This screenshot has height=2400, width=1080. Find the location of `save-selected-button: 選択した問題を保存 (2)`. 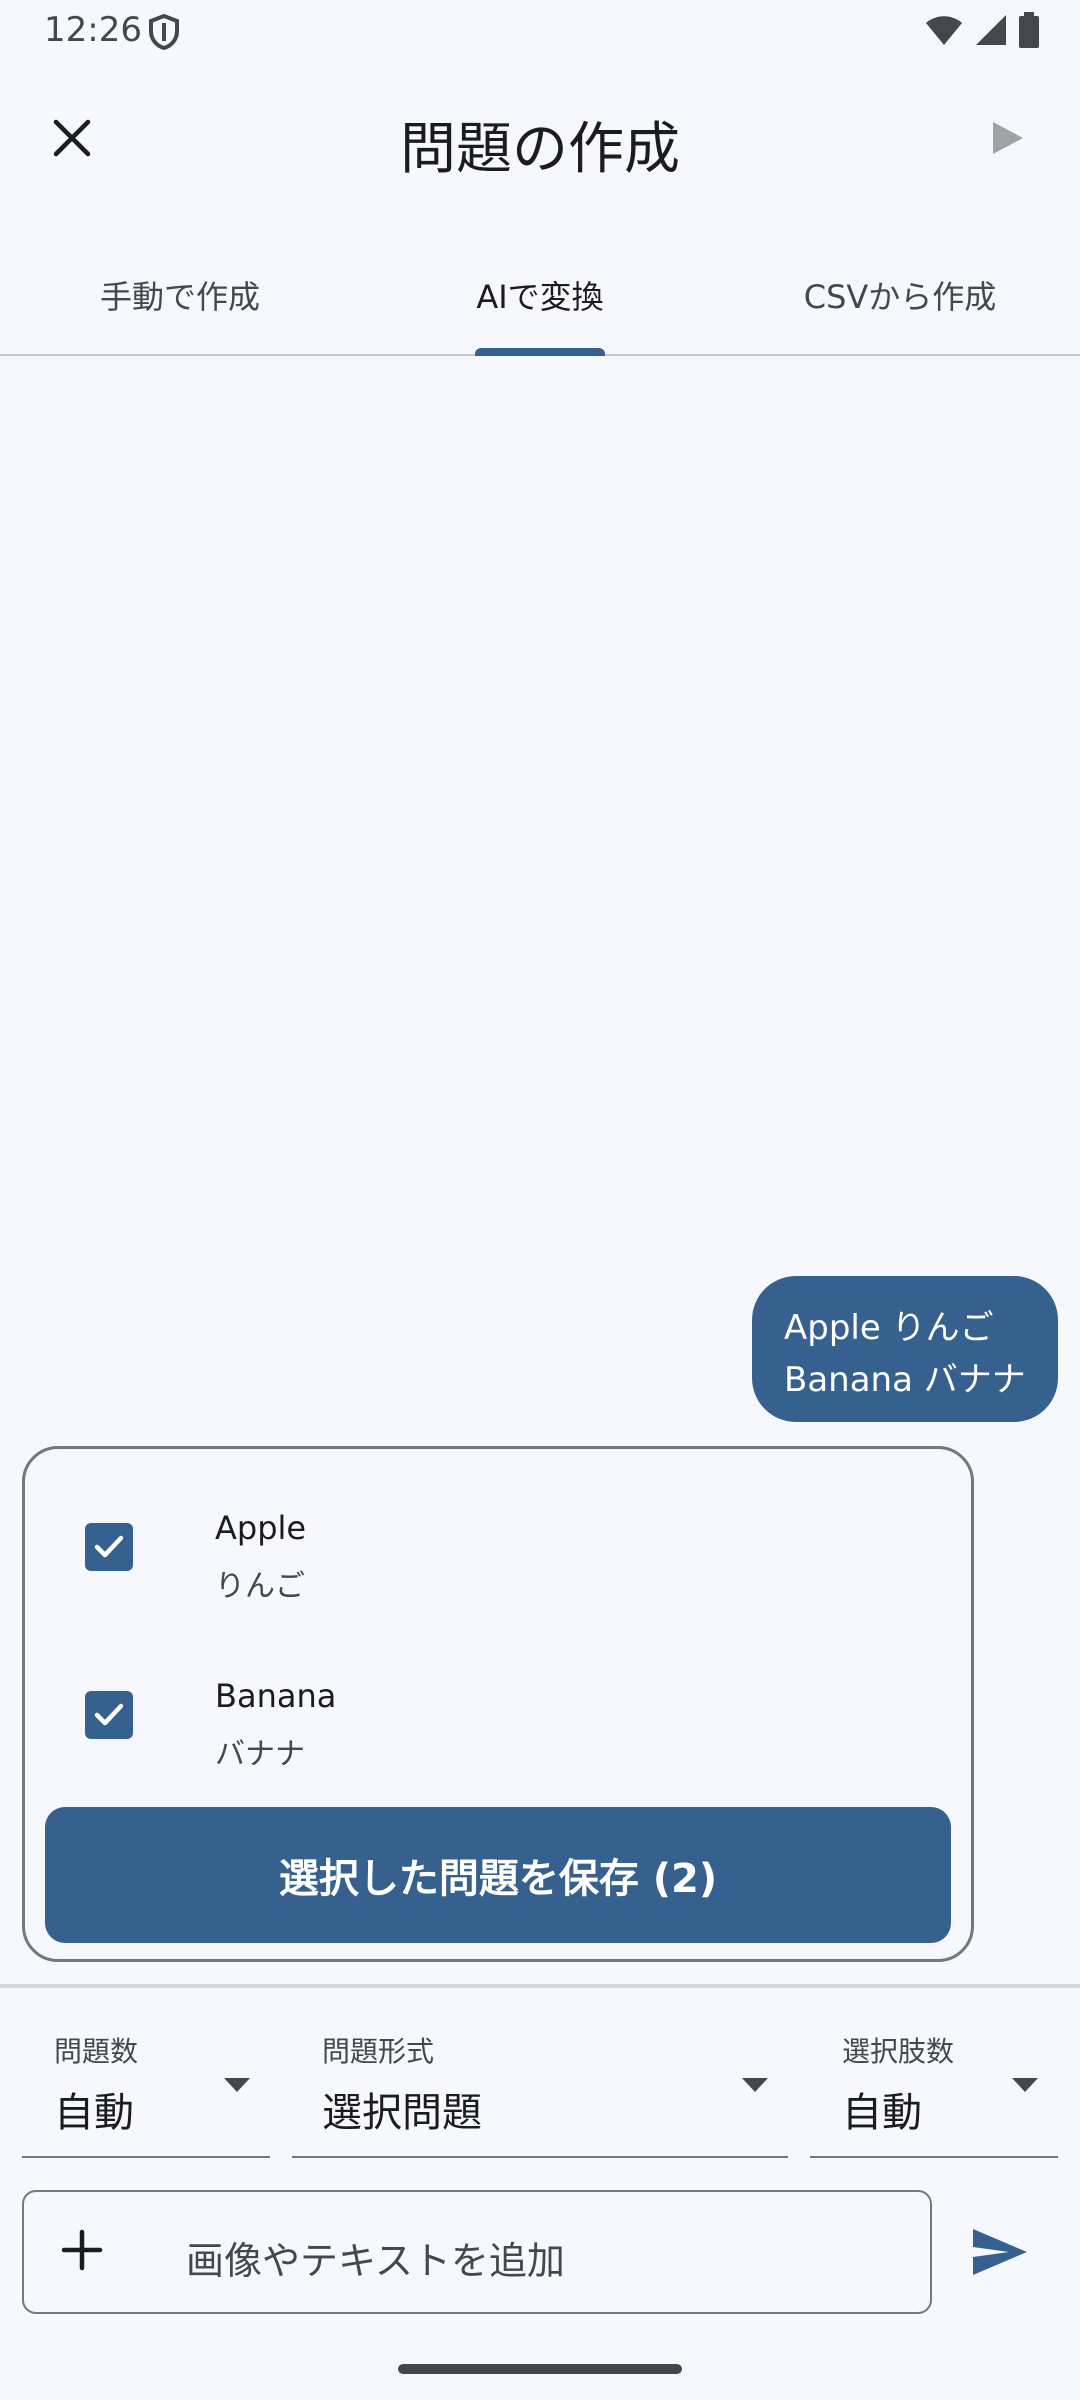

save-selected-button: 選択した問題を保存 (2) is located at coordinates (498, 1875).